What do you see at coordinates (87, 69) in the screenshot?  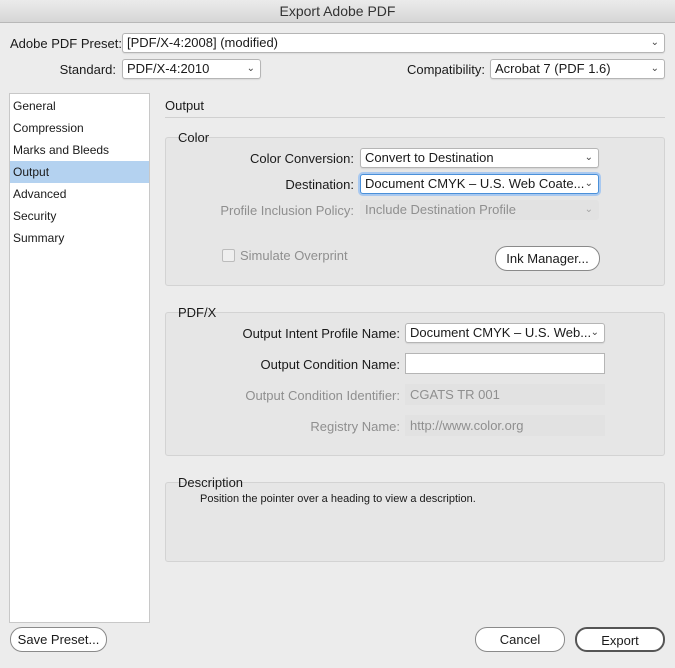 I see `standard-label: Standard:` at bounding box center [87, 69].